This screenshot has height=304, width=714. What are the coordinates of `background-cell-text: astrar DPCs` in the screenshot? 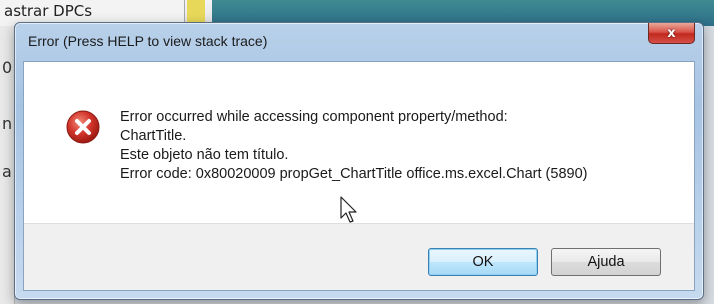 It's located at (48, 11).